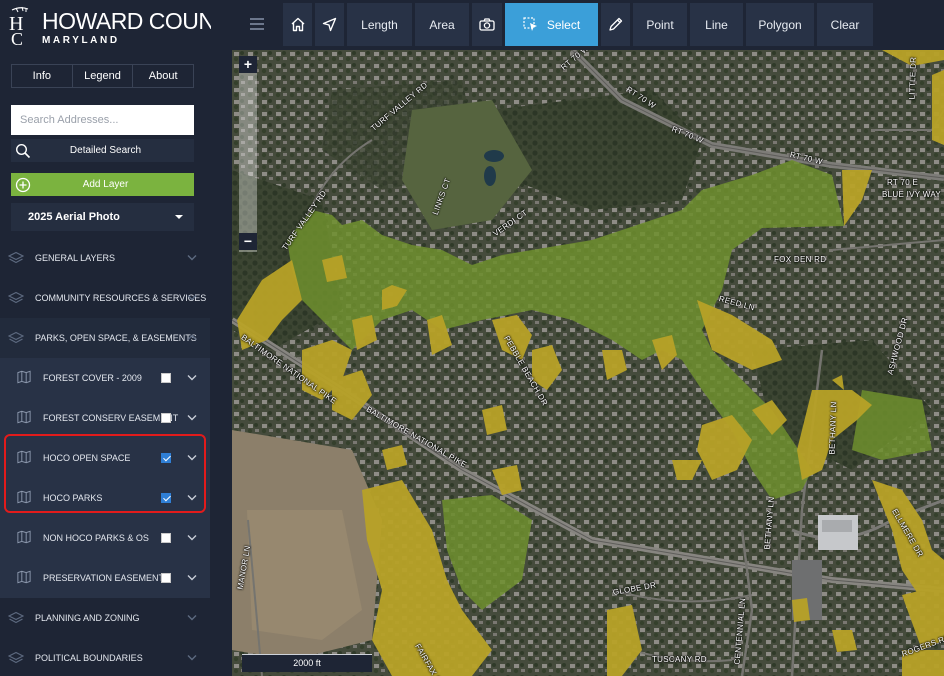 This screenshot has height=676, width=944. Describe the element at coordinates (660, 24) in the screenshot. I see `point-button: Point` at that location.